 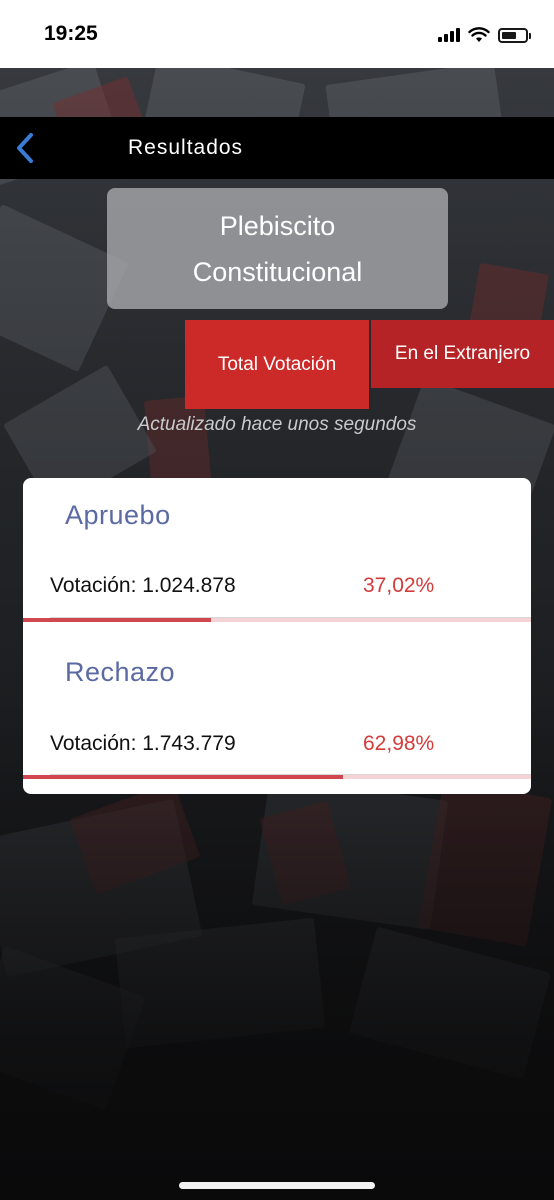 I want to click on page-title: Resultados, so click(x=186, y=147).